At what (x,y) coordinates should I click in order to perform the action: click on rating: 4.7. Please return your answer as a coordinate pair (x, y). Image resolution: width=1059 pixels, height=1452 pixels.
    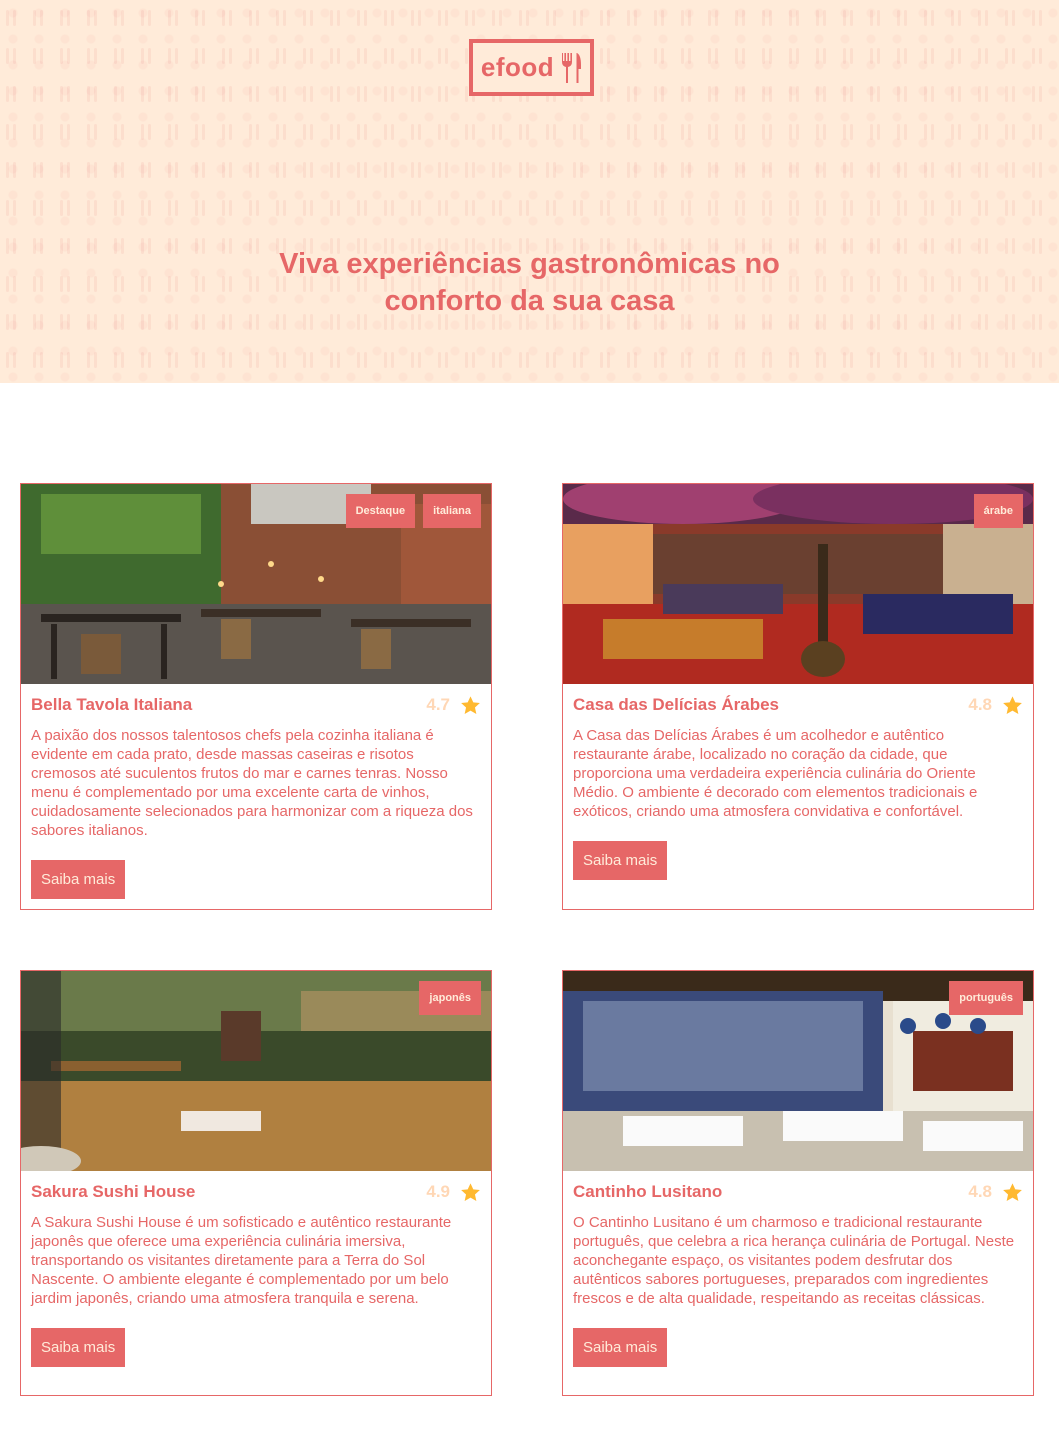
    Looking at the image, I should click on (453, 705).